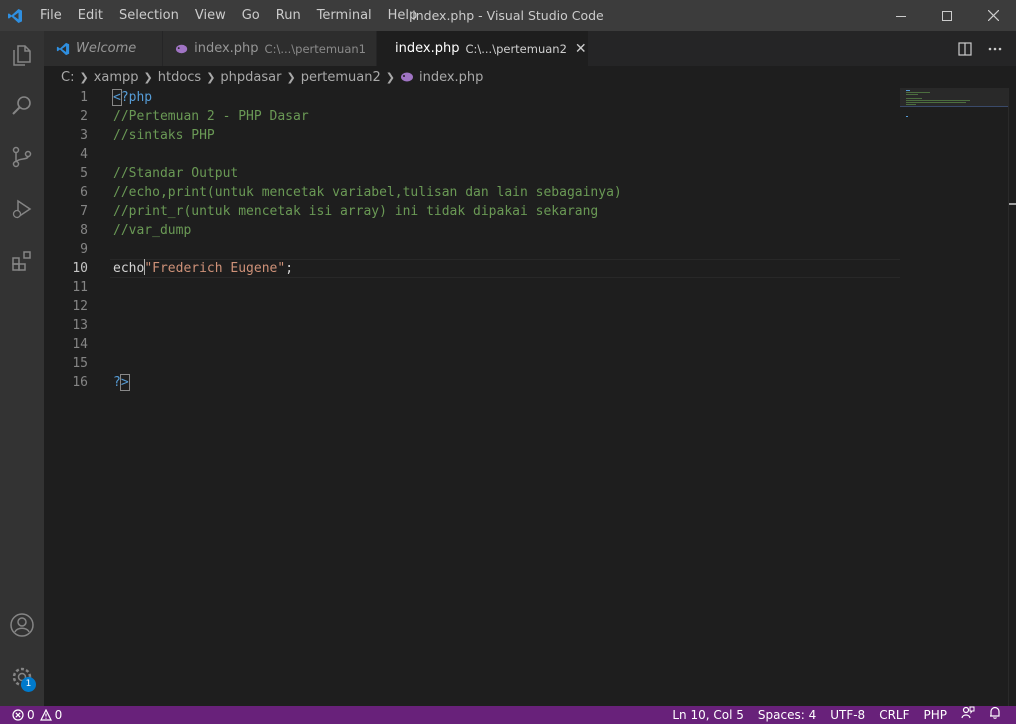 The height and width of the screenshot is (724, 1016). I want to click on source-control-icon, so click(22, 157).